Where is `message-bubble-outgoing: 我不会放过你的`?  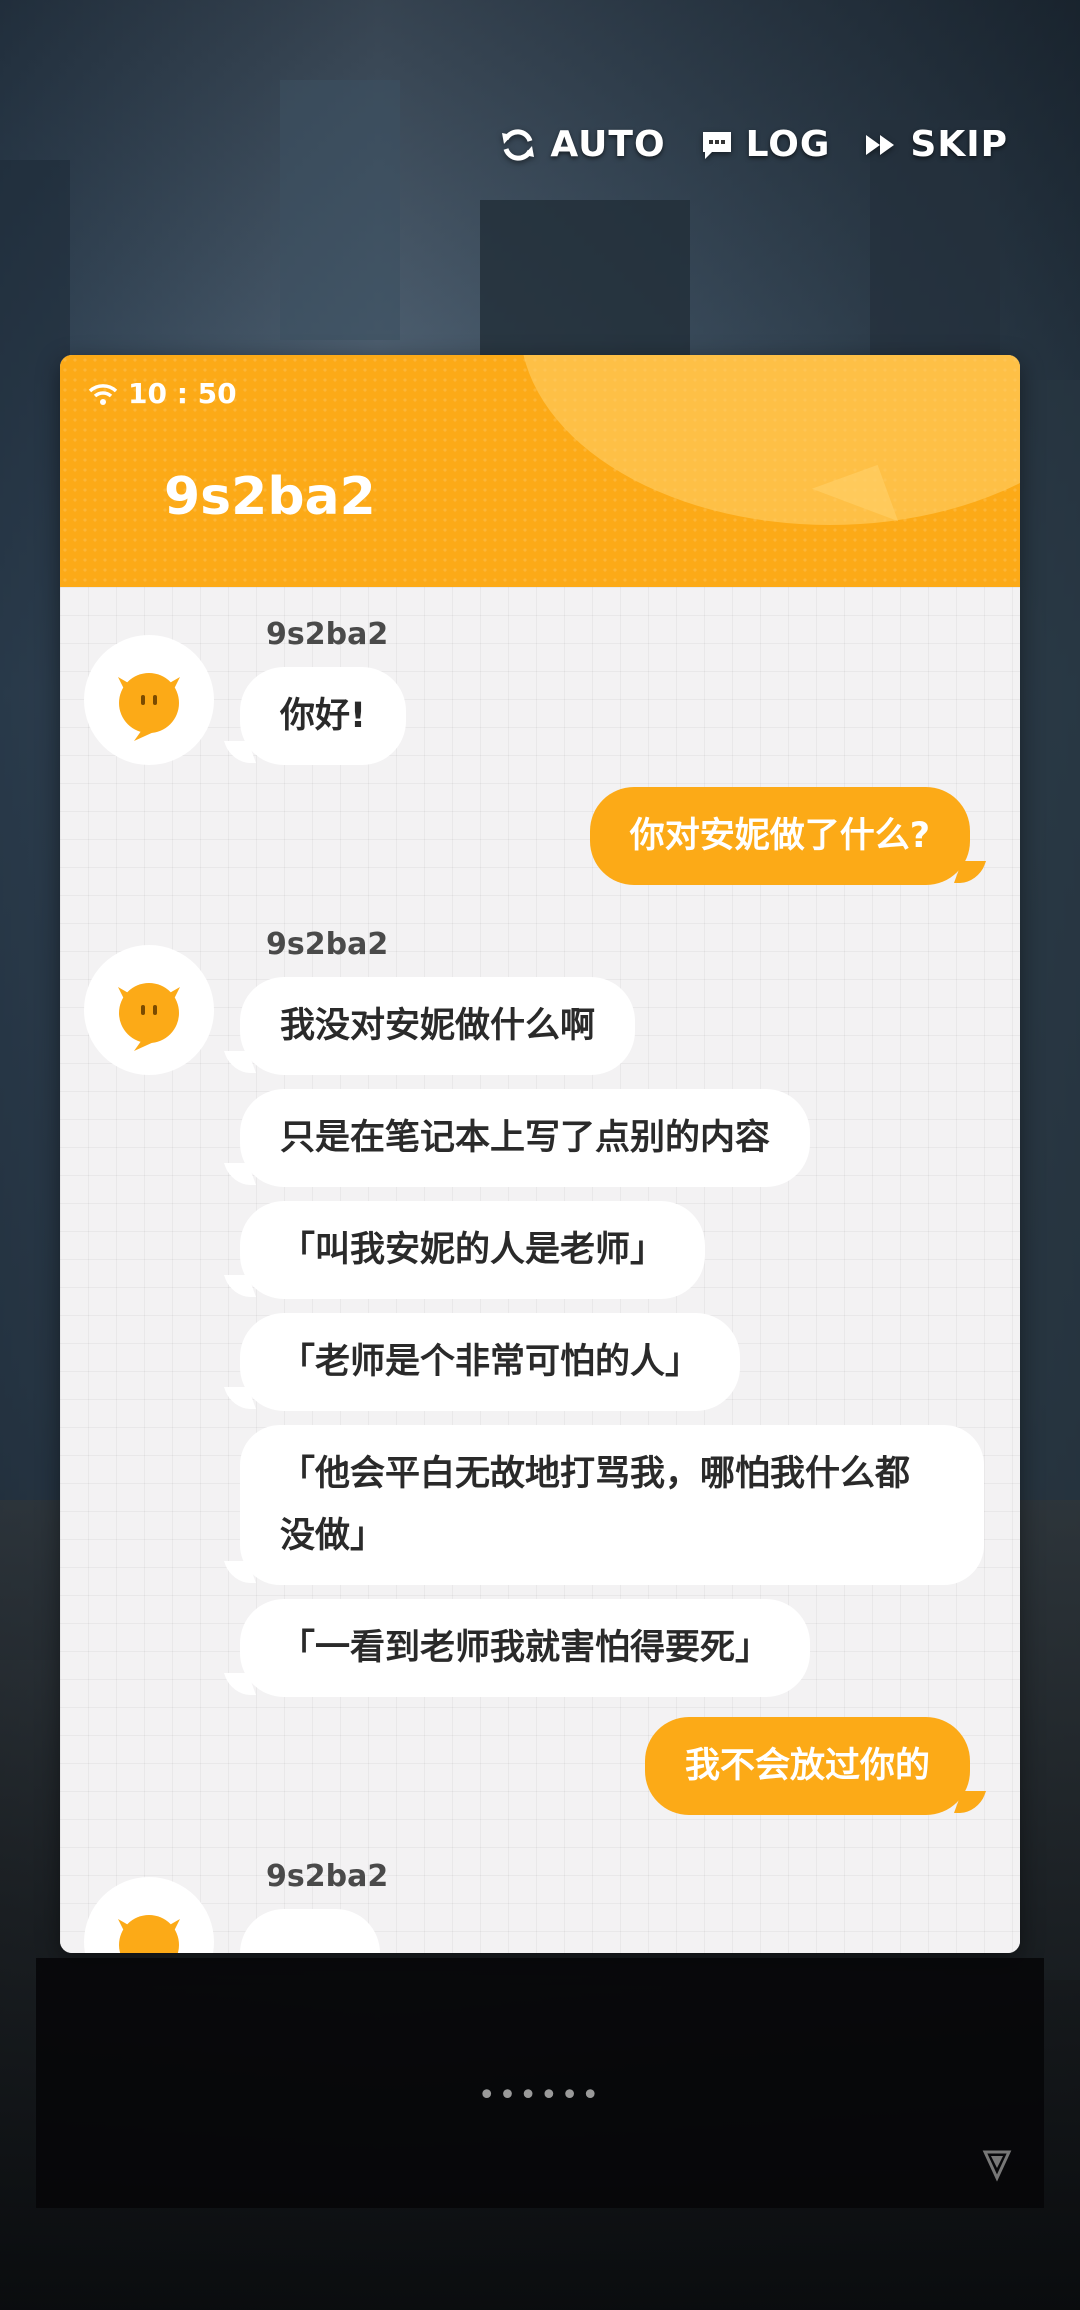
message-bubble-outgoing: 我不会放过你的 is located at coordinates (807, 1766).